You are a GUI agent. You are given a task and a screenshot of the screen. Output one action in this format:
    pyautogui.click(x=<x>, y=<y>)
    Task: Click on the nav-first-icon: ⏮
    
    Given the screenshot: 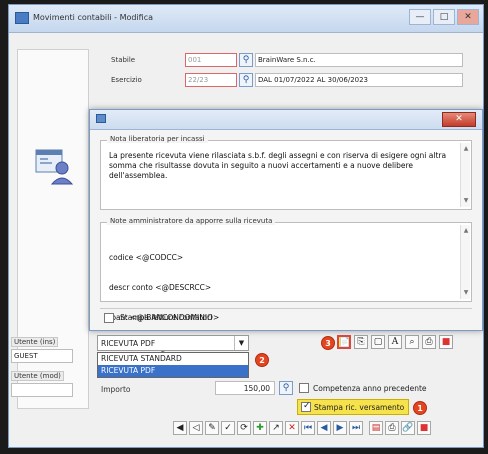 What is the action you would take?
    pyautogui.click(x=308, y=428)
    